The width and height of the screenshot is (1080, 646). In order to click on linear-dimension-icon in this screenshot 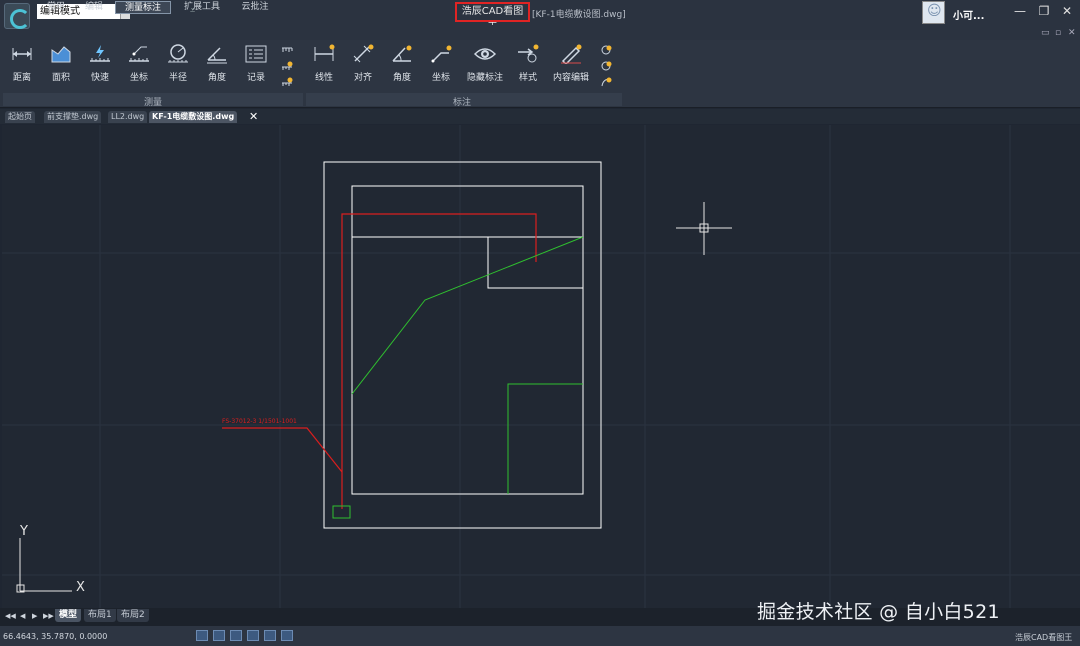, I will do `click(324, 52)`.